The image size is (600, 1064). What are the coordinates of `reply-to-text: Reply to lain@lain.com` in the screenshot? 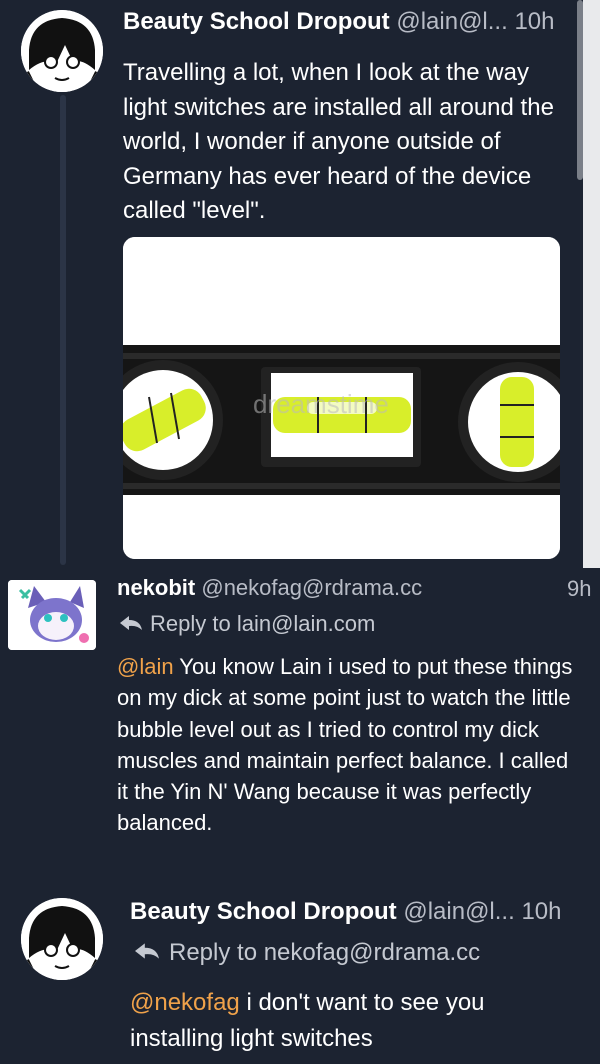 It's located at (263, 623).